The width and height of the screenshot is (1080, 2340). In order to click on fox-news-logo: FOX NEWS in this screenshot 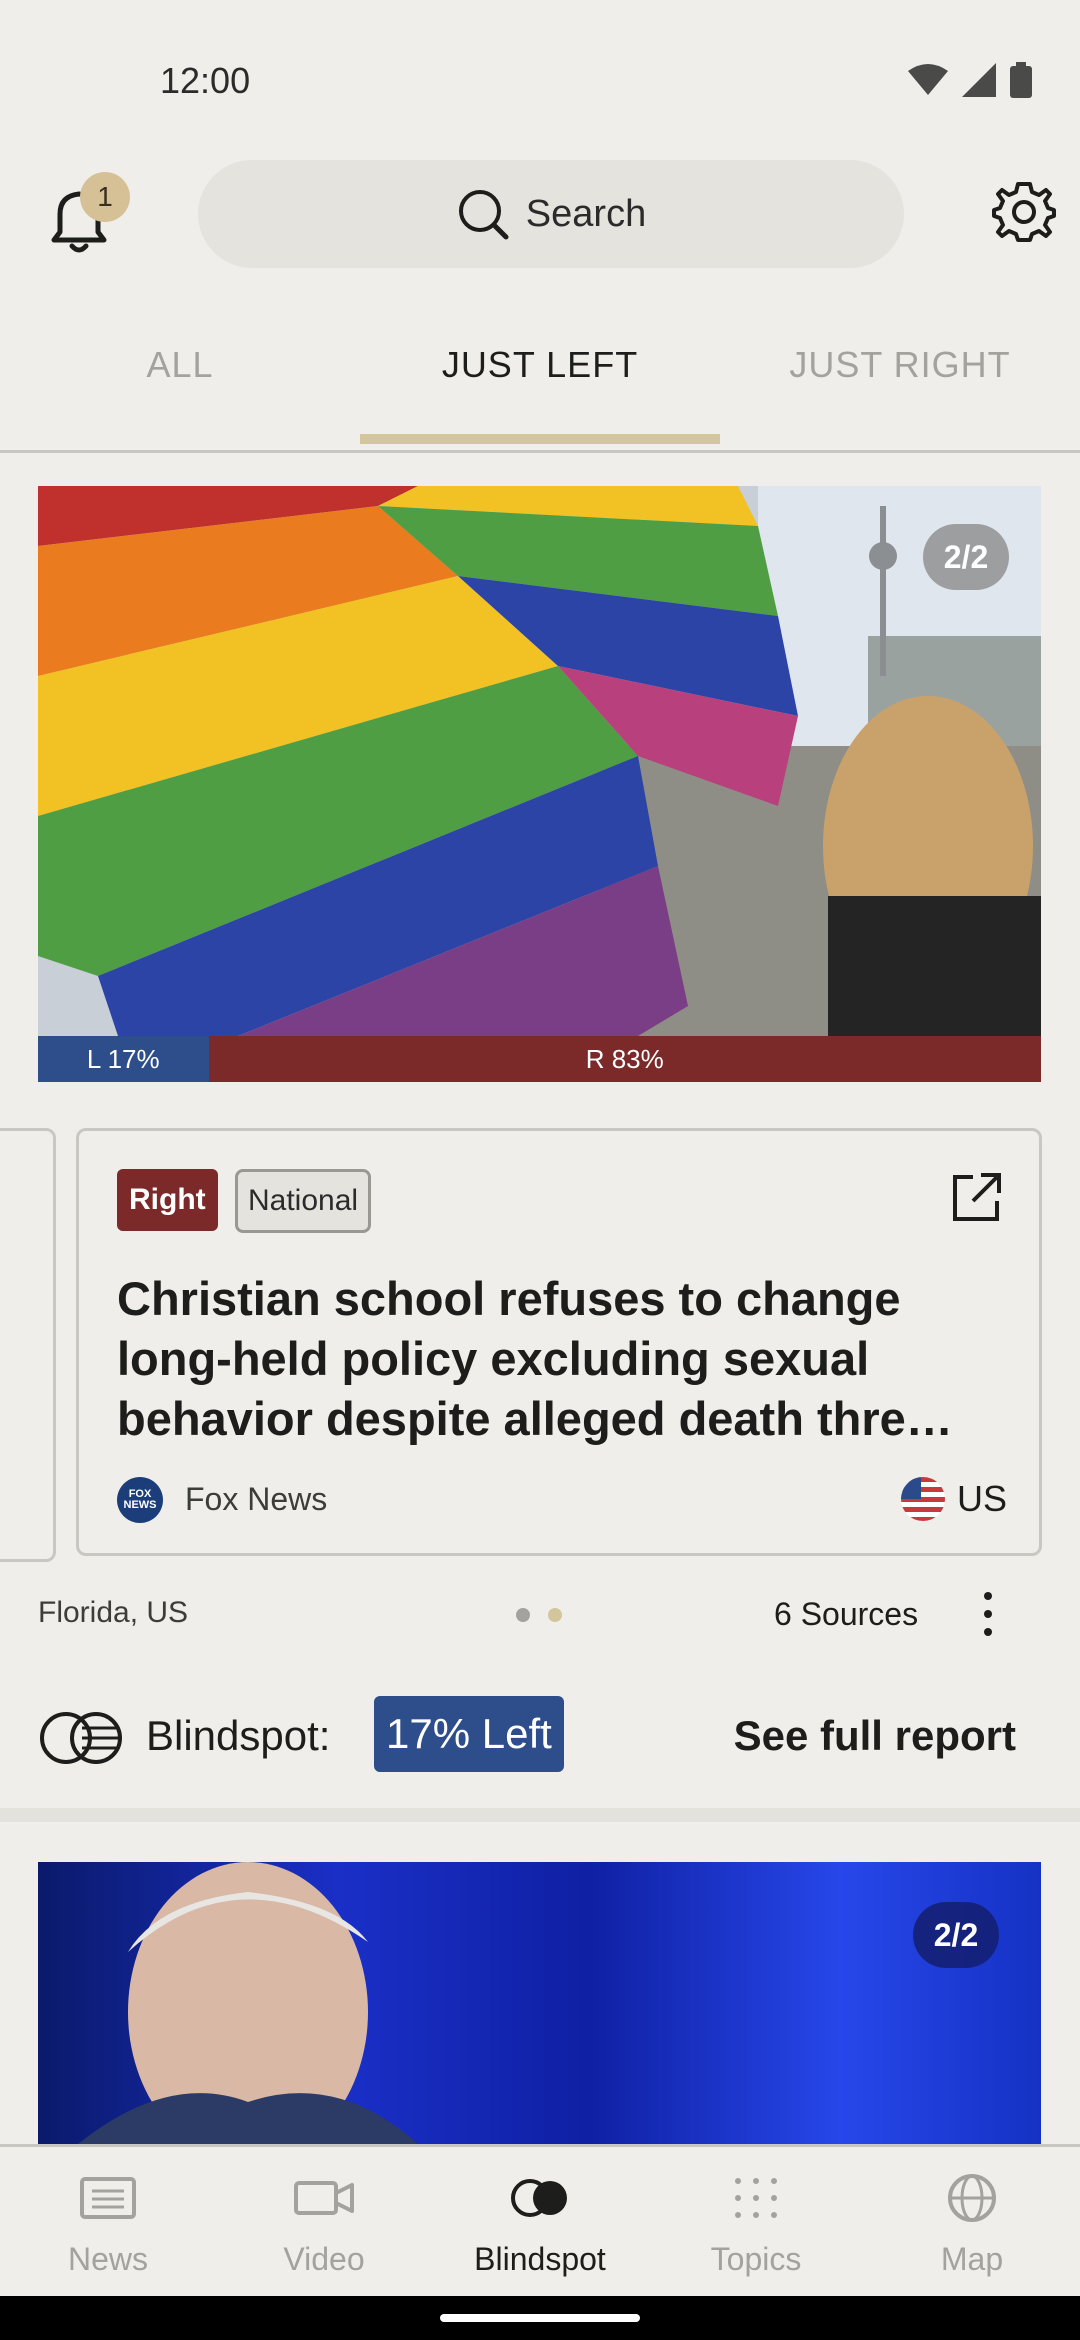, I will do `click(140, 1500)`.